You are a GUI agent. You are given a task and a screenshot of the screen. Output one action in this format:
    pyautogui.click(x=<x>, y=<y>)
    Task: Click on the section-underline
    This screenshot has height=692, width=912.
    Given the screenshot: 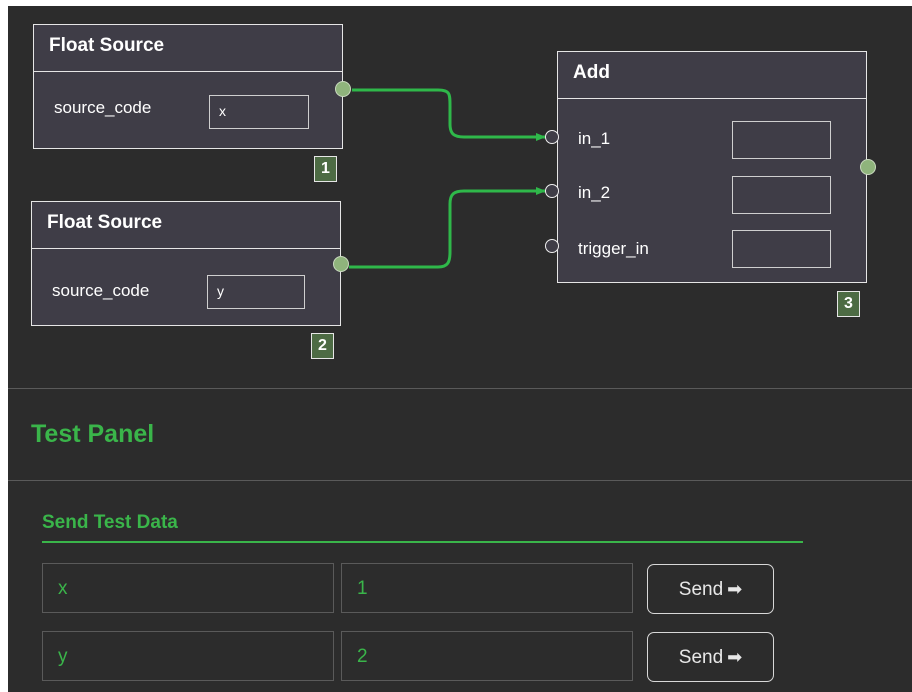 What is the action you would take?
    pyautogui.click(x=422, y=542)
    